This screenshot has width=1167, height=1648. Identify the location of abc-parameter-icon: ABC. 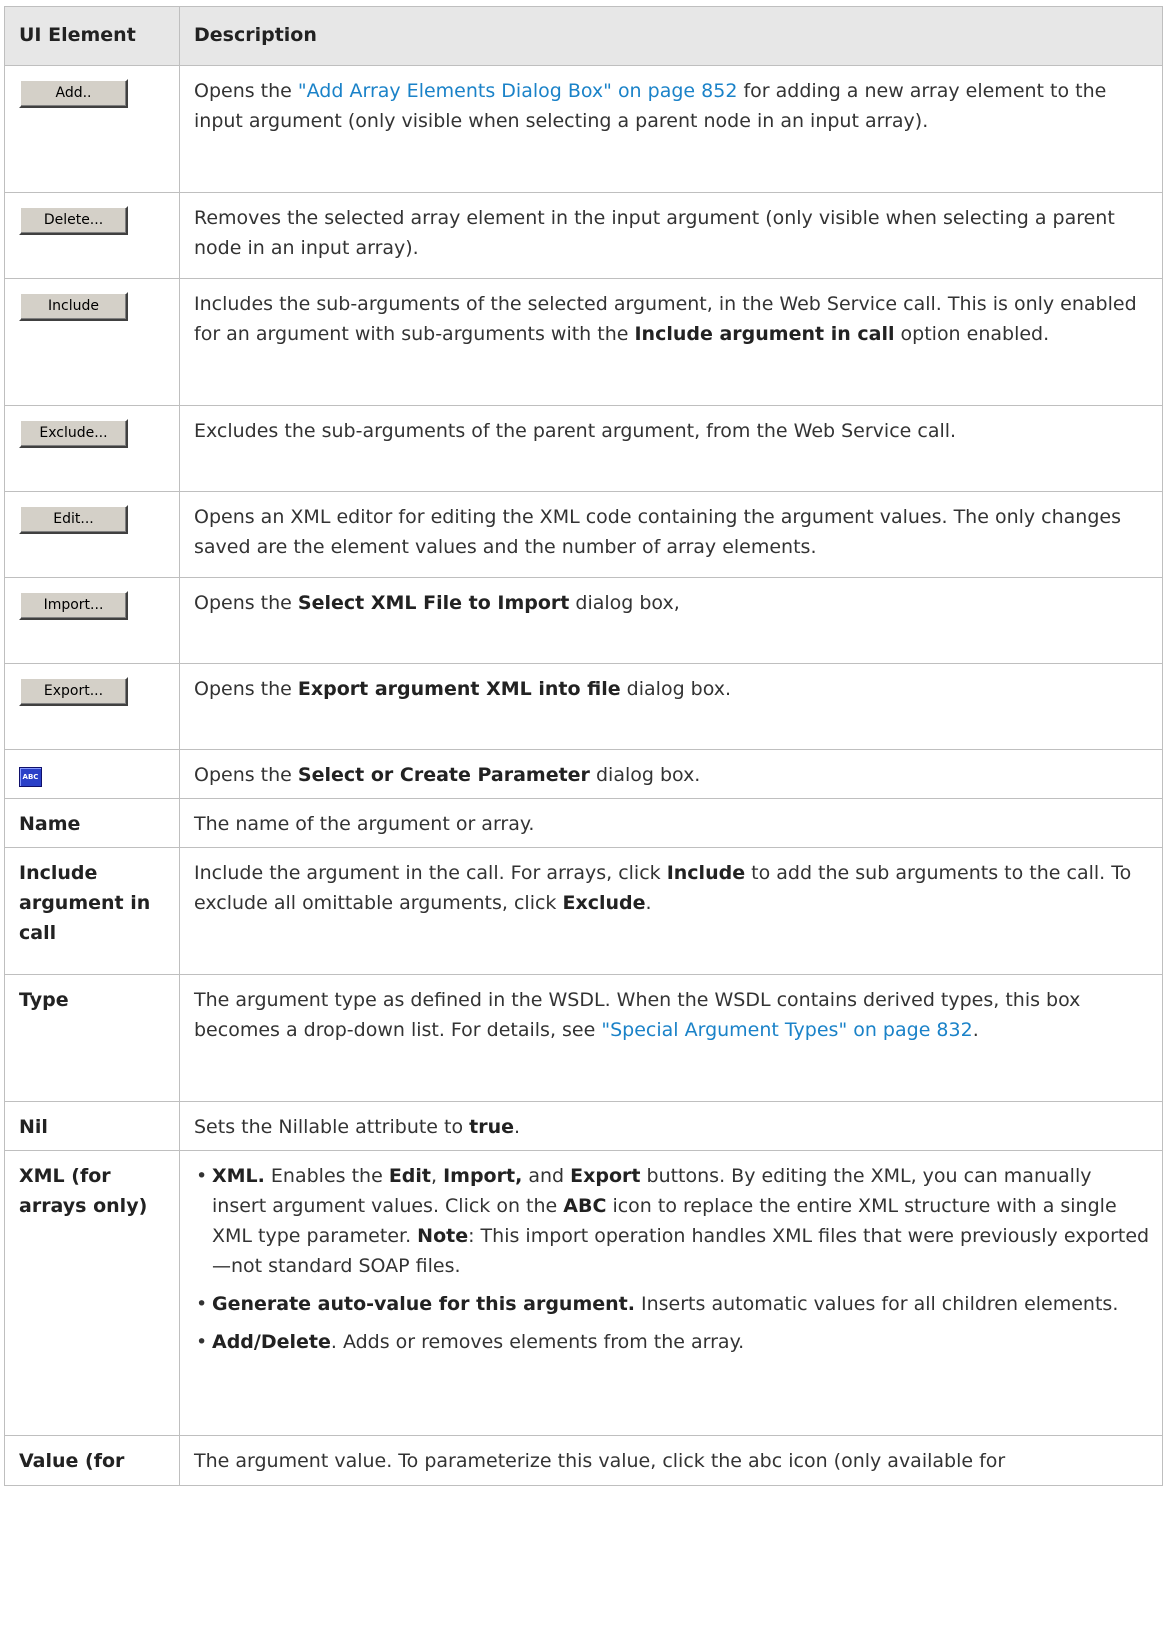
(30, 777).